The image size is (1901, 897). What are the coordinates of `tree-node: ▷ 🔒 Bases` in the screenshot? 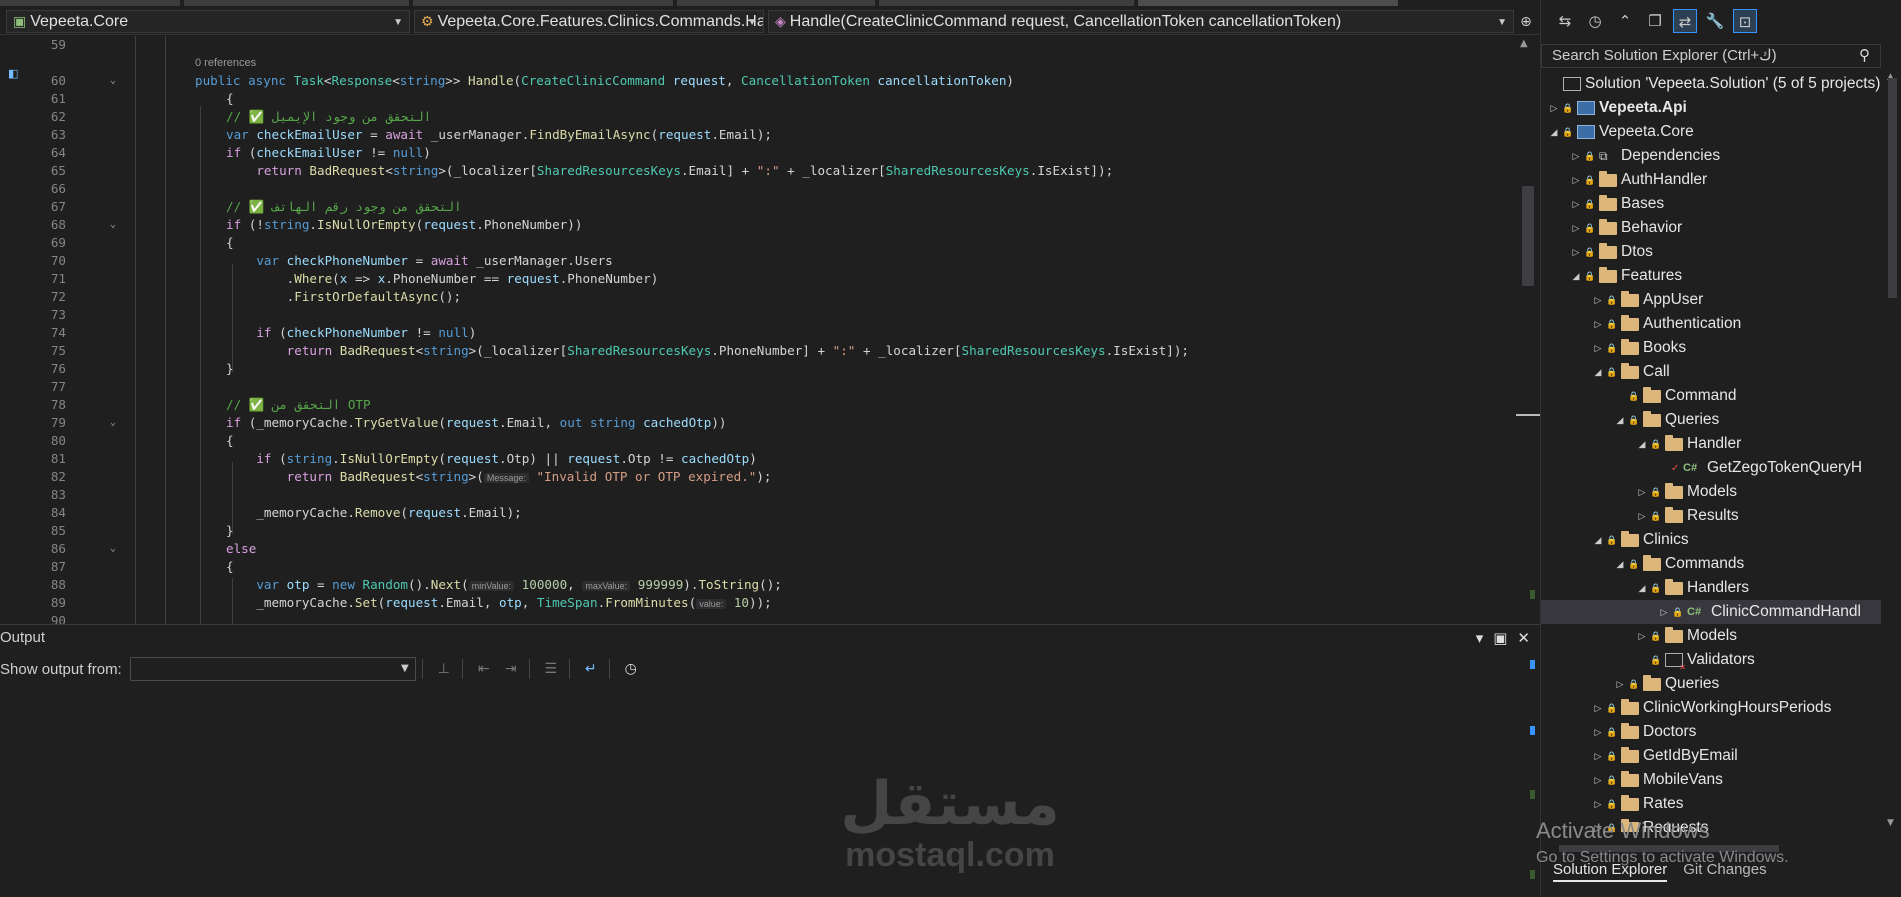 It's located at (1711, 204).